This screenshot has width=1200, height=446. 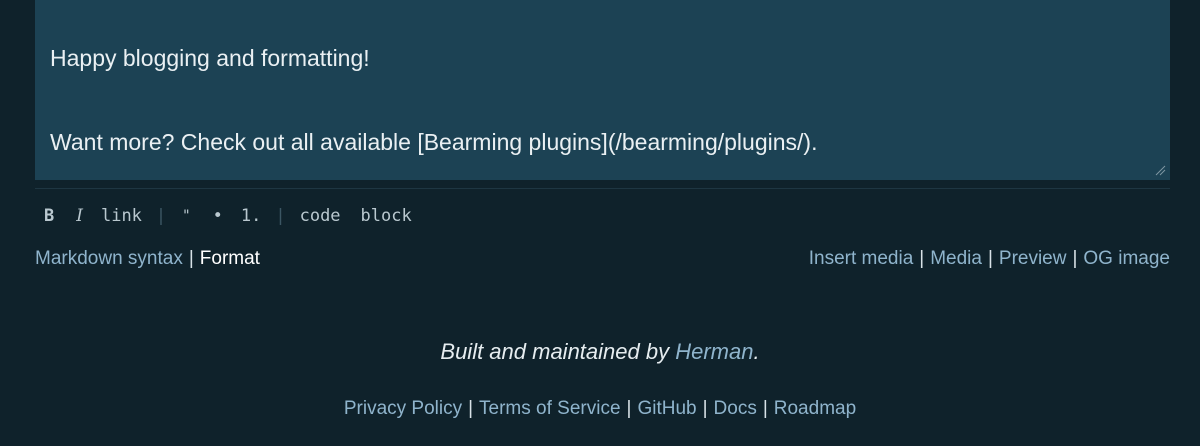 I want to click on insert-media-link: Insert media, so click(x=861, y=258).